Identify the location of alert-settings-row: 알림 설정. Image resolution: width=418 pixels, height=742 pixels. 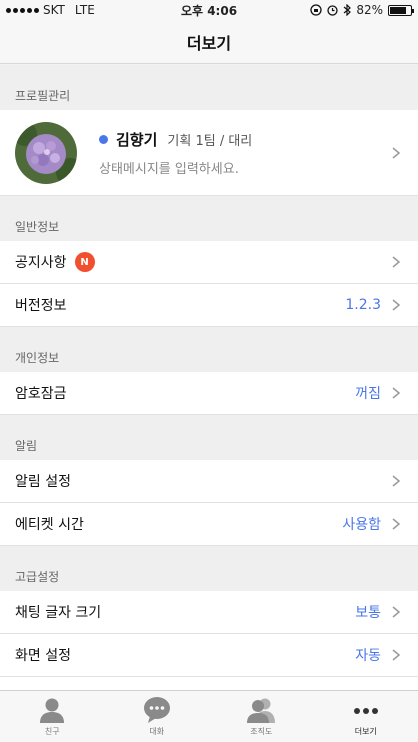
(209, 481).